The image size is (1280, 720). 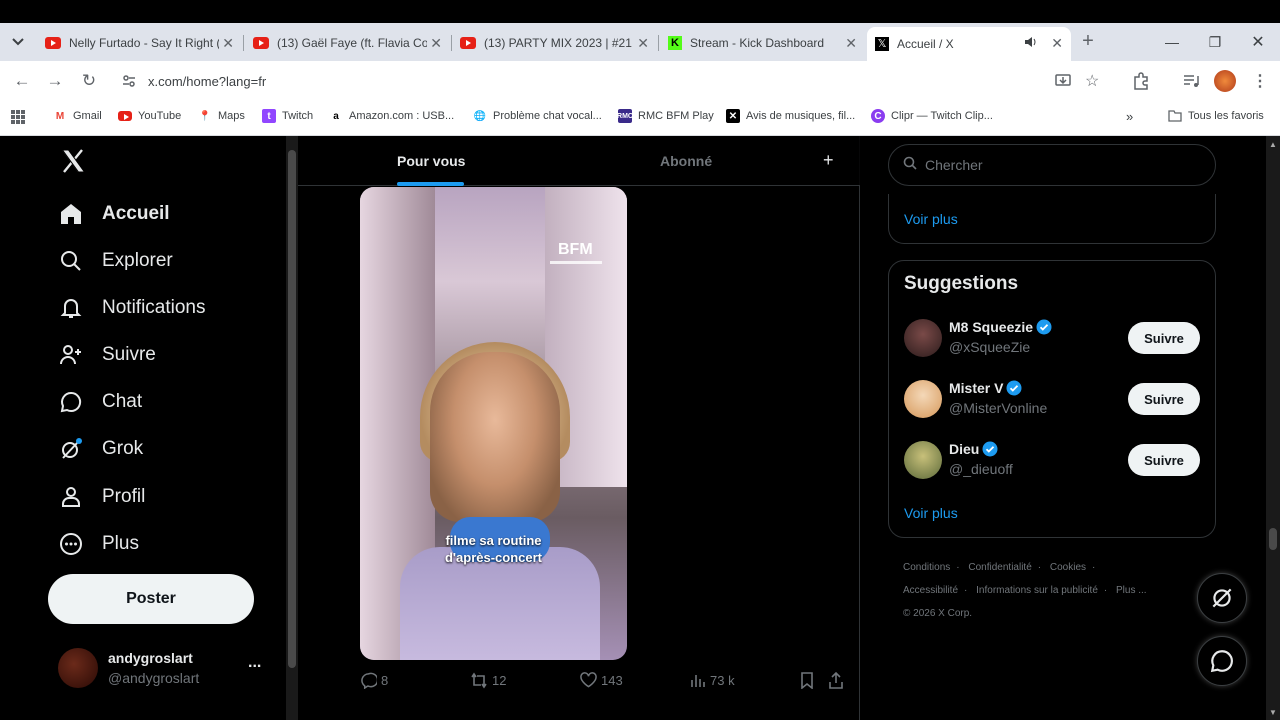 I want to click on grok-fab-button, so click(x=1222, y=598).